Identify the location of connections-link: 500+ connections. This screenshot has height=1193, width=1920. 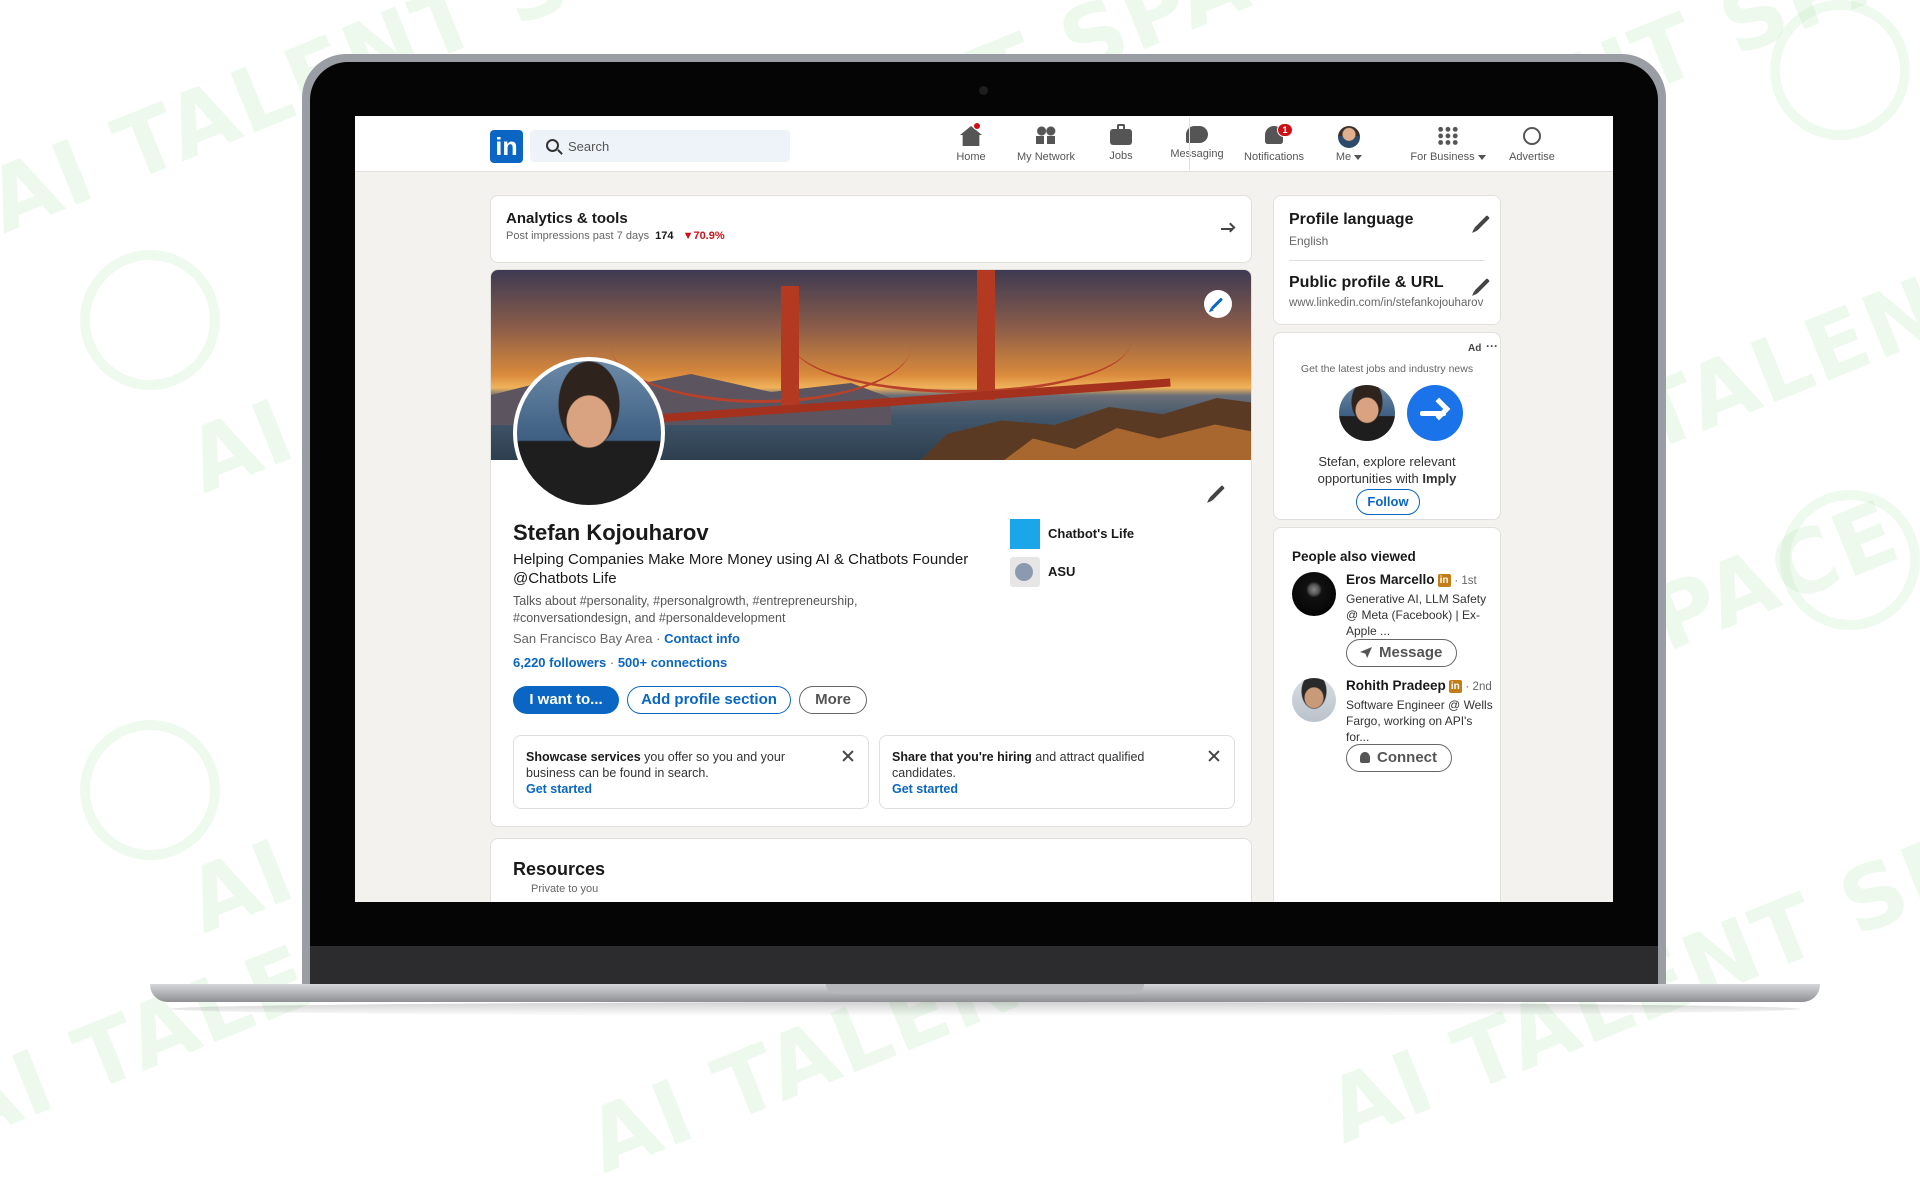
(672, 662).